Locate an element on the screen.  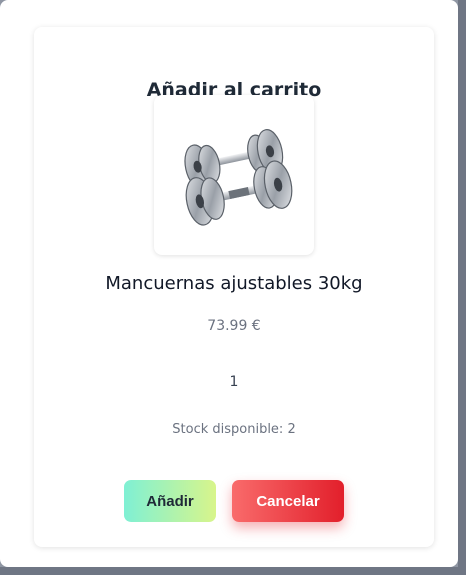
cancel-button: Cancelar is located at coordinates (288, 501).